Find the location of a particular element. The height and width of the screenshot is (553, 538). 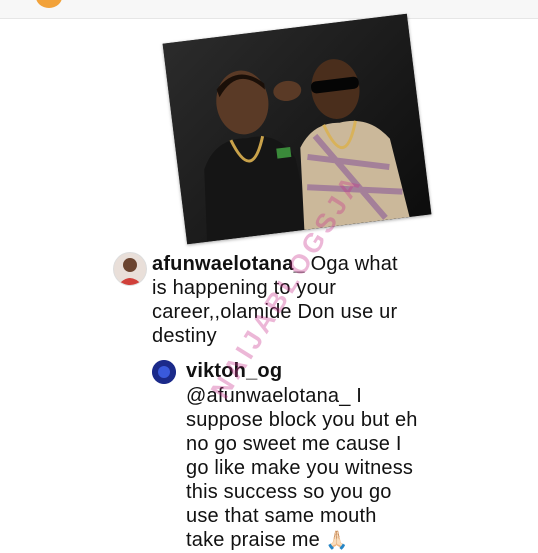

top-bar is located at coordinates (269, 9).